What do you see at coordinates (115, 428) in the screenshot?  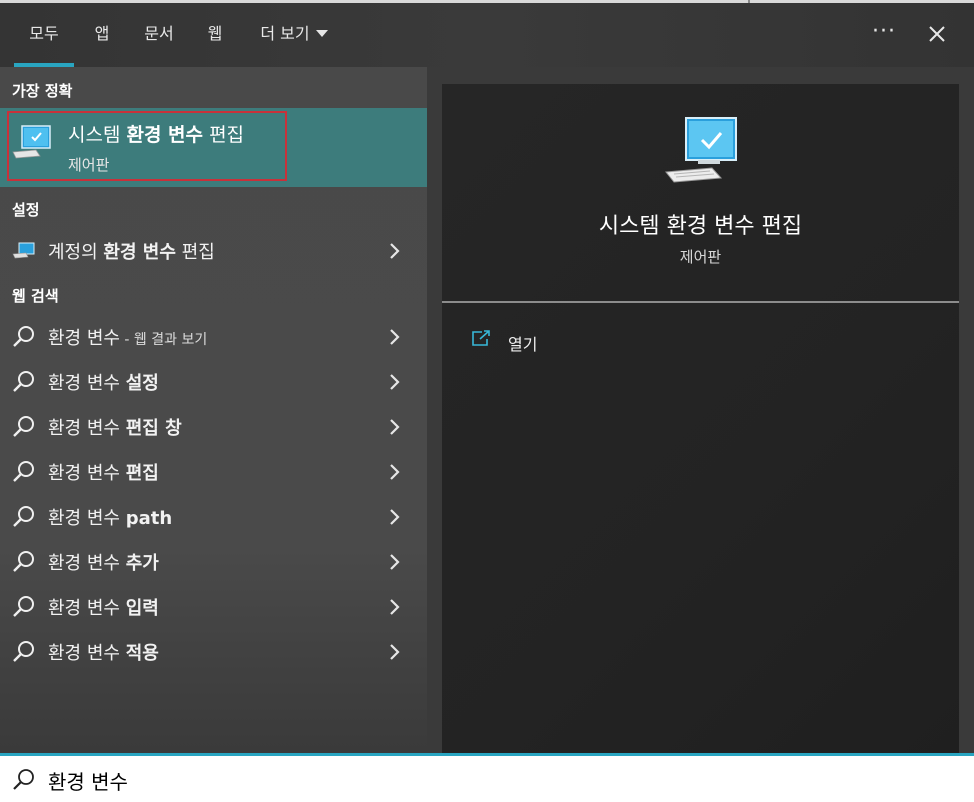 I see `web-result-label: 환경 변수 편집 창` at bounding box center [115, 428].